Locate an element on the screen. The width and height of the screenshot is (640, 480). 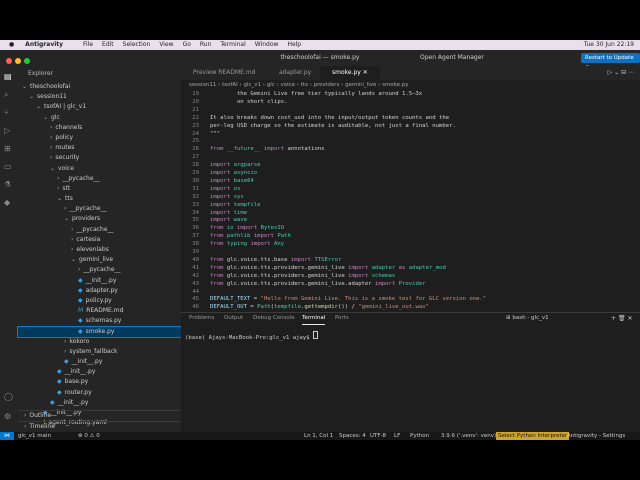
menu-item-go: Go is located at coordinates (187, 45).